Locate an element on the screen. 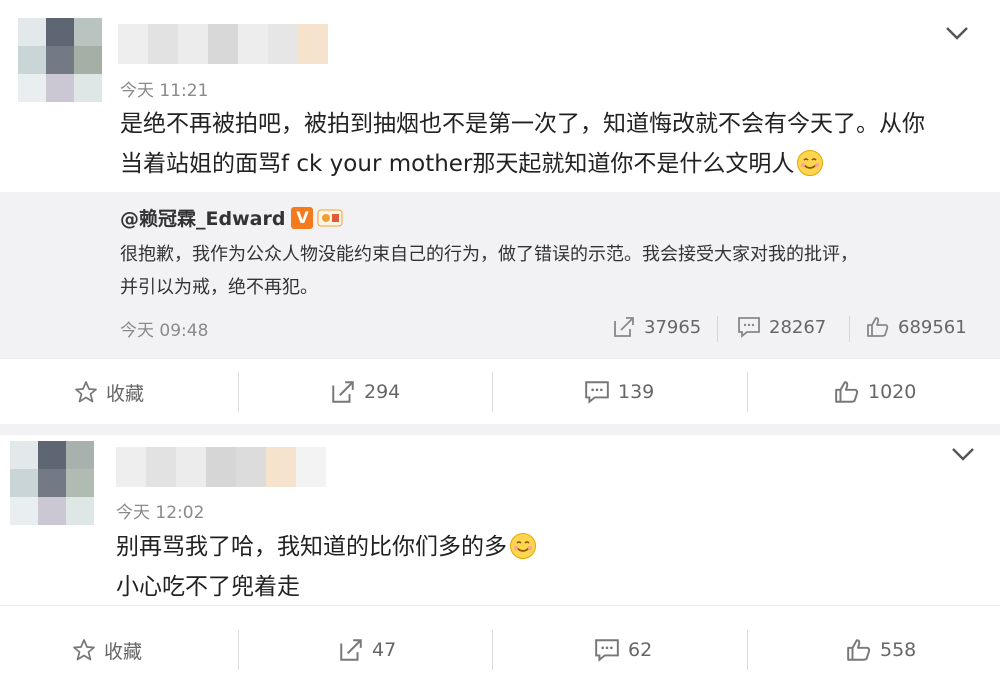 The image size is (1000, 678). comment-button: 62 is located at coordinates (623, 648).